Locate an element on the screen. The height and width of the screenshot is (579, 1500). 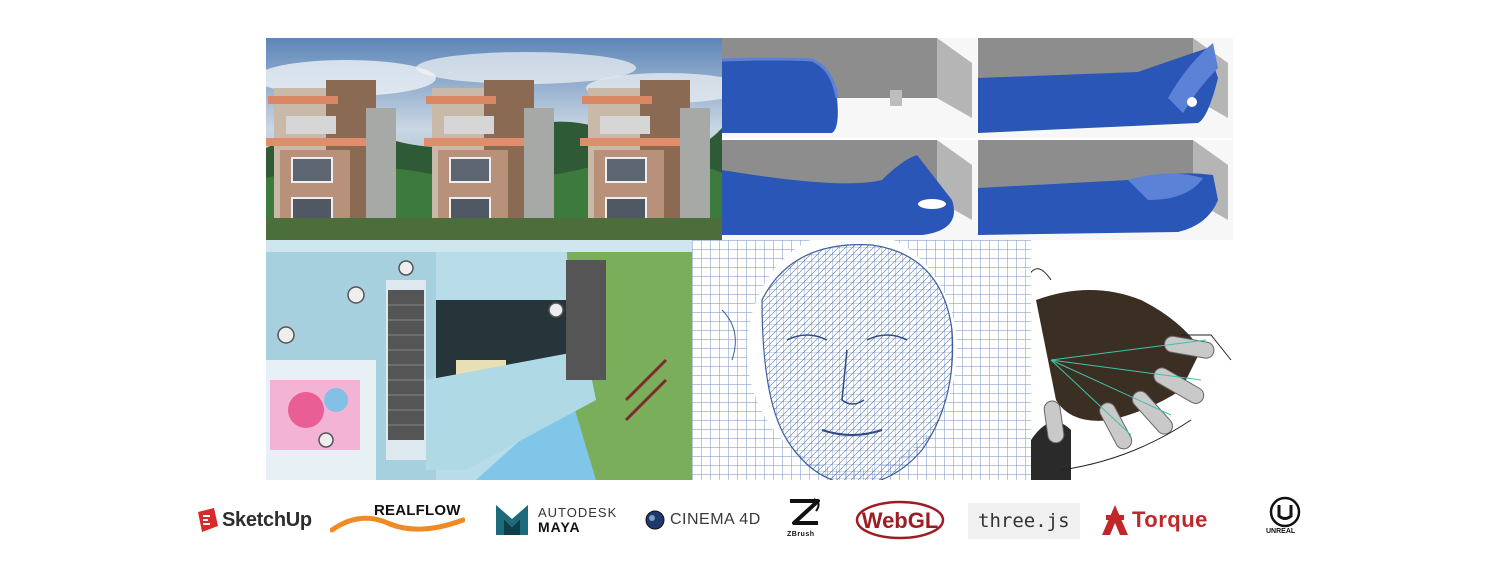
zbrush-icon is located at coordinates (805, 511).